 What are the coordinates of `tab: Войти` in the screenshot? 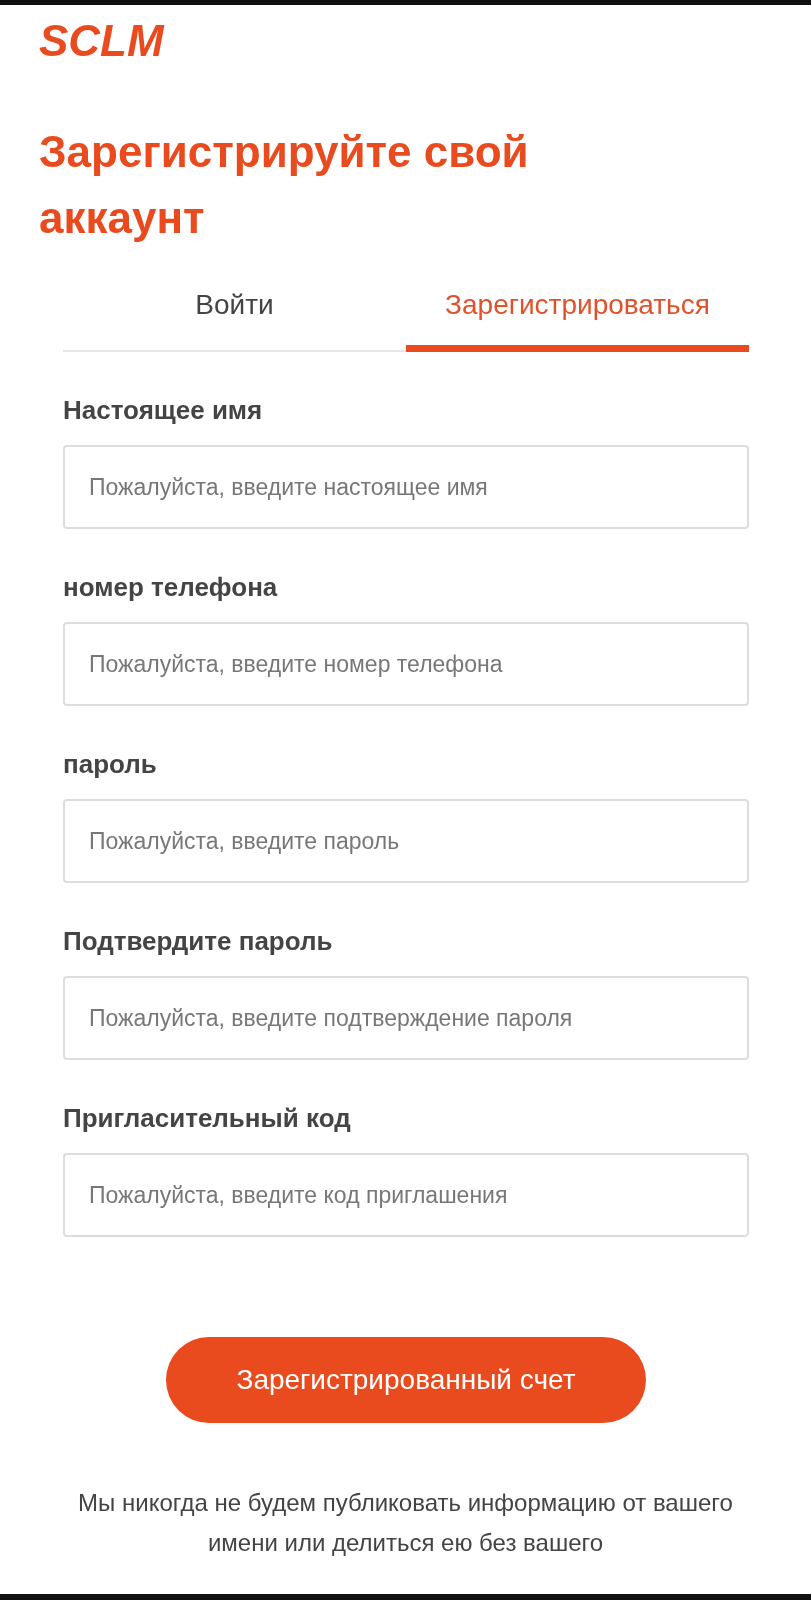 It's located at (234, 310).